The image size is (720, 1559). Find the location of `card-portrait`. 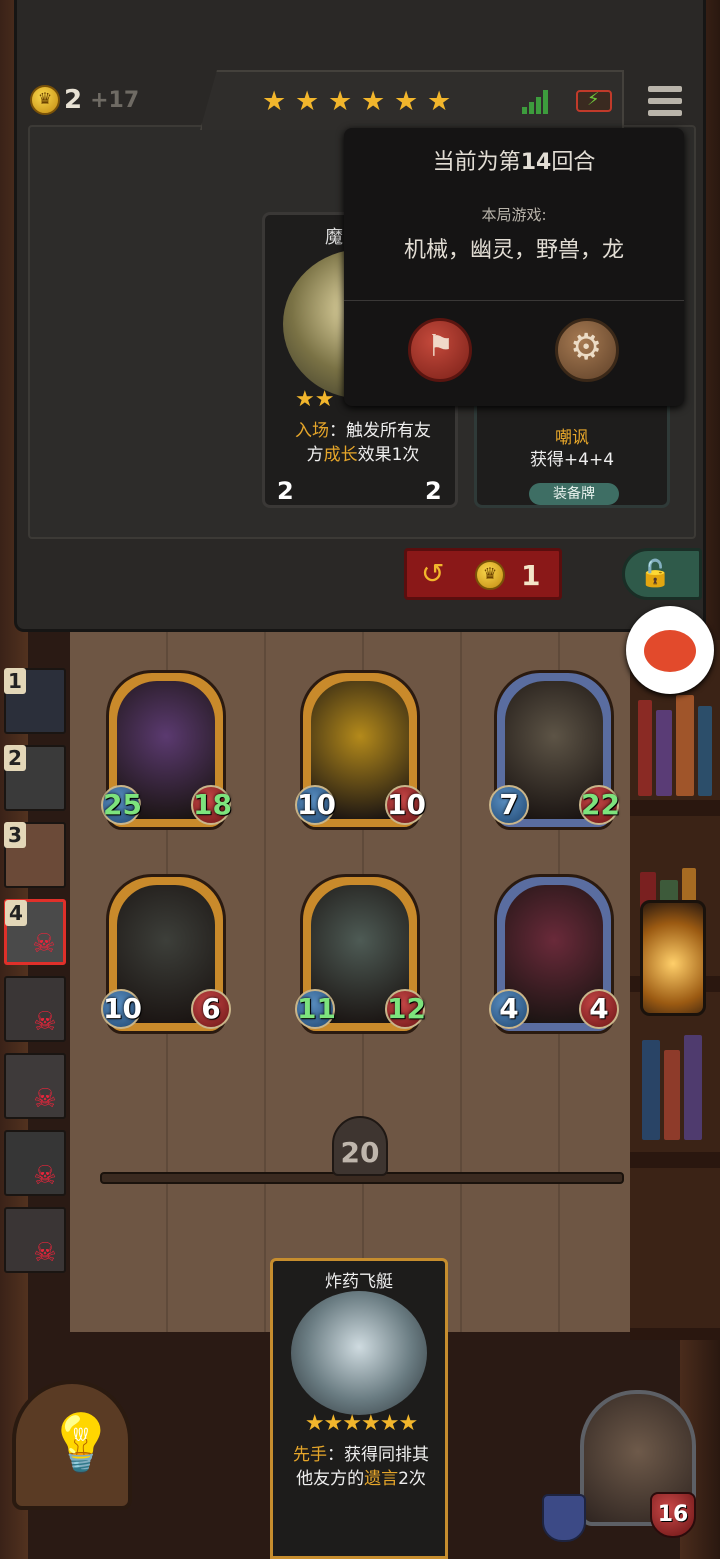

card-portrait is located at coordinates (359, 1353).